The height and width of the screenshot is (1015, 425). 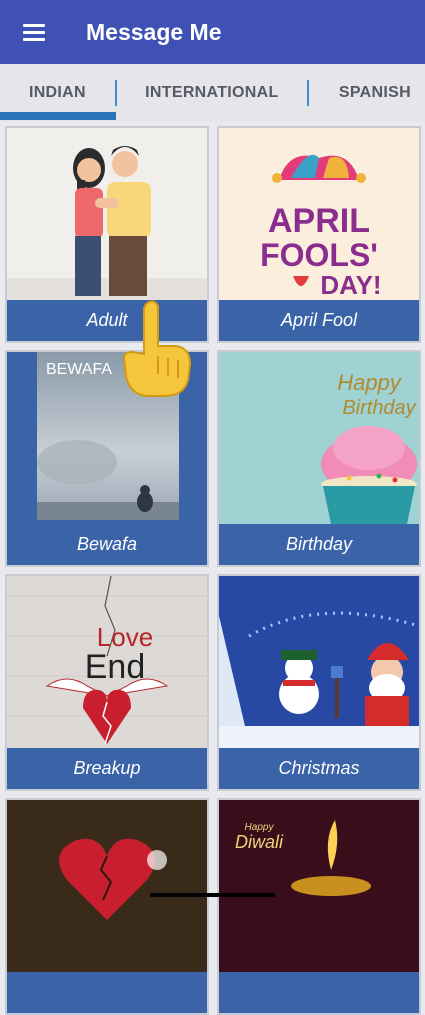 I want to click on tab-indicator, so click(x=58, y=116).